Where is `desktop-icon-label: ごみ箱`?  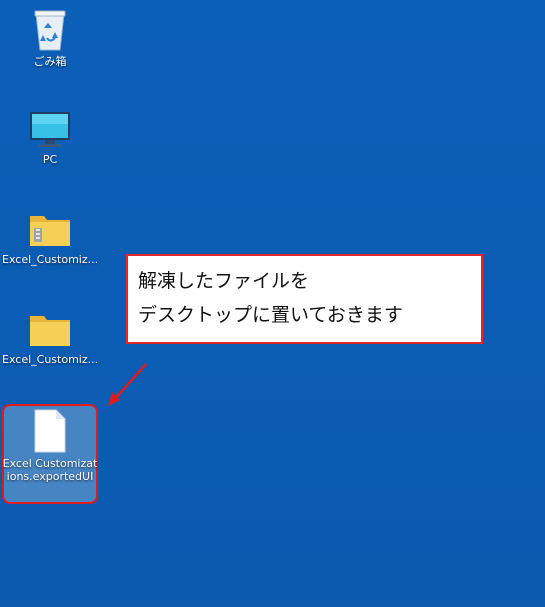
desktop-icon-label: ごみ箱 is located at coordinates (50, 61).